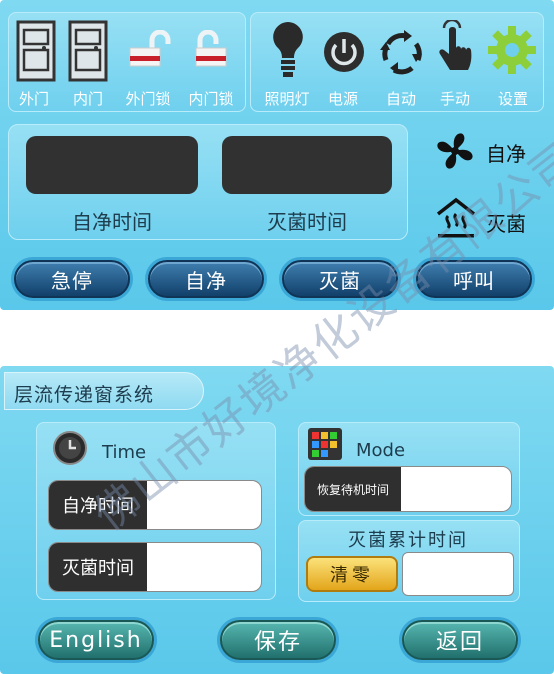  I want to click on restore-standby-time-field: 恢复待机时间, so click(408, 489).